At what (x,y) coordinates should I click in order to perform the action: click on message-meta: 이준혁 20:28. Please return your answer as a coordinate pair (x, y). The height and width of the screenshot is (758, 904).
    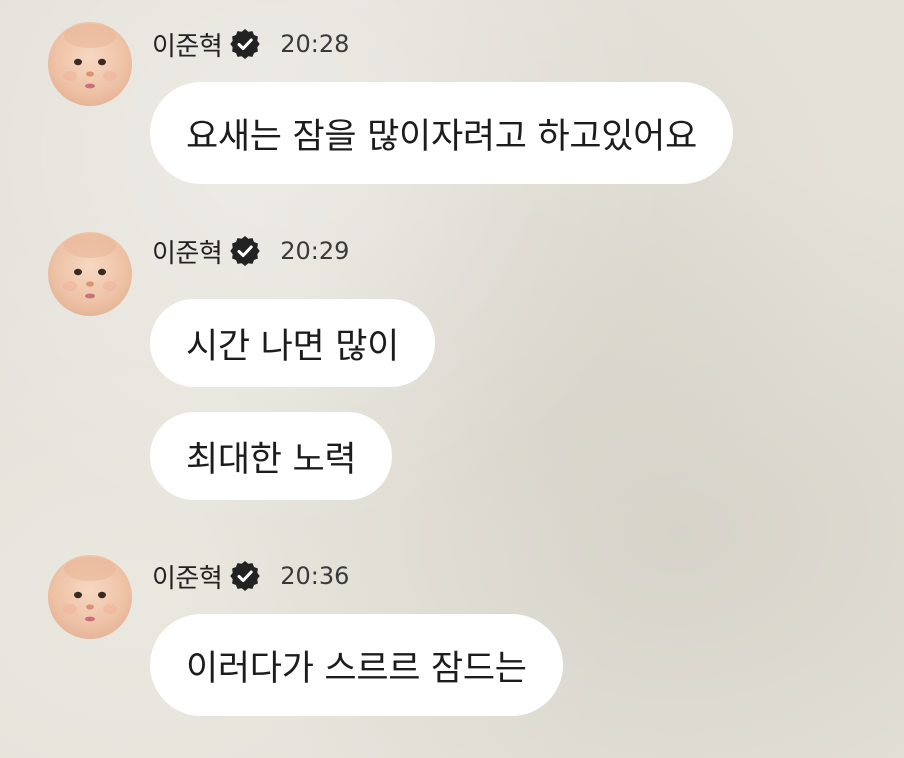
    Looking at the image, I should click on (250, 44).